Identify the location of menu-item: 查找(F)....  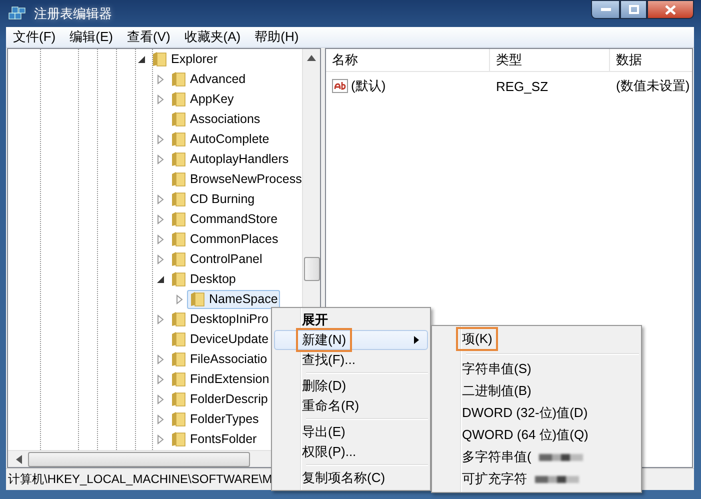
(351, 360).